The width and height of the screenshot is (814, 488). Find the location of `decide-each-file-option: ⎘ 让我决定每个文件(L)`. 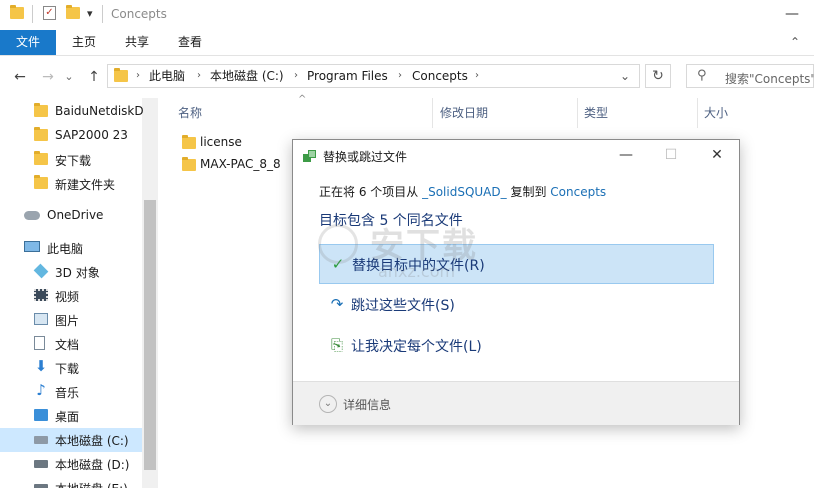

decide-each-file-option: ⎘ 让我决定每个文件(L) is located at coordinates (516, 346).